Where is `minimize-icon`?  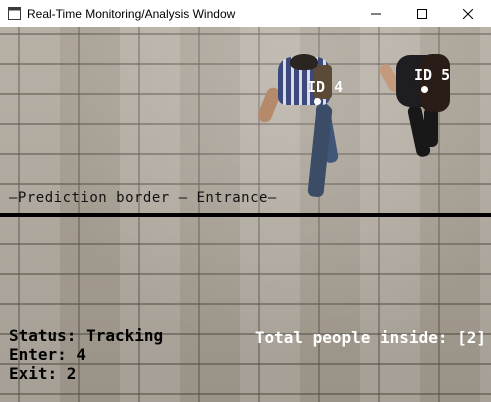 minimize-icon is located at coordinates (376, 13).